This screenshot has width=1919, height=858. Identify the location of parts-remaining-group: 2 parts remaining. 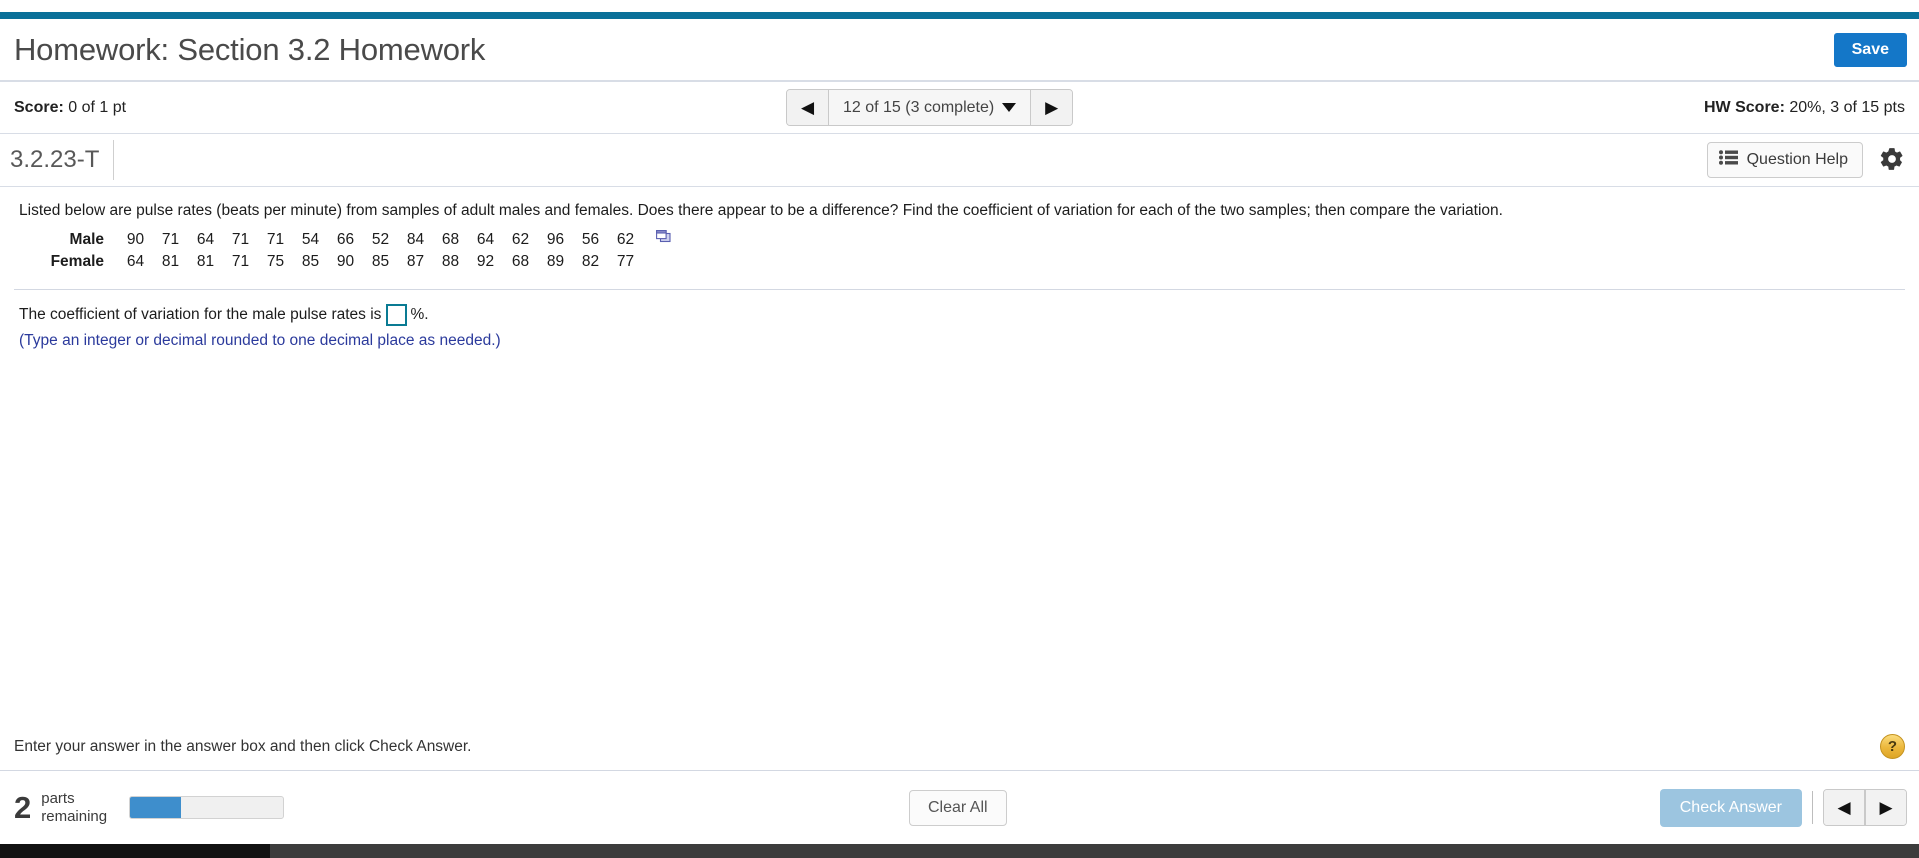
(149, 807).